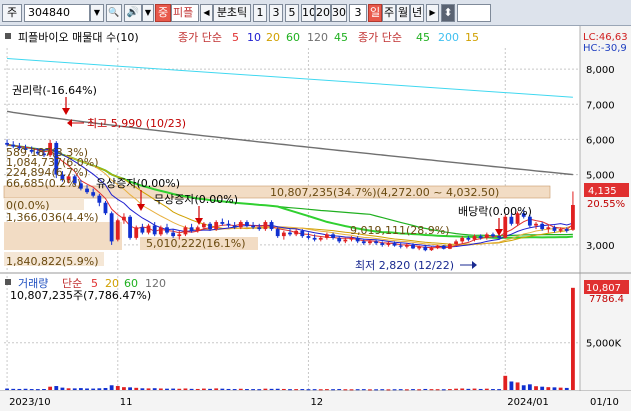 The width and height of the screenshot is (631, 411). Describe the element at coordinates (8, 282) in the screenshot. I see `volume-legend-marker-icon` at that location.